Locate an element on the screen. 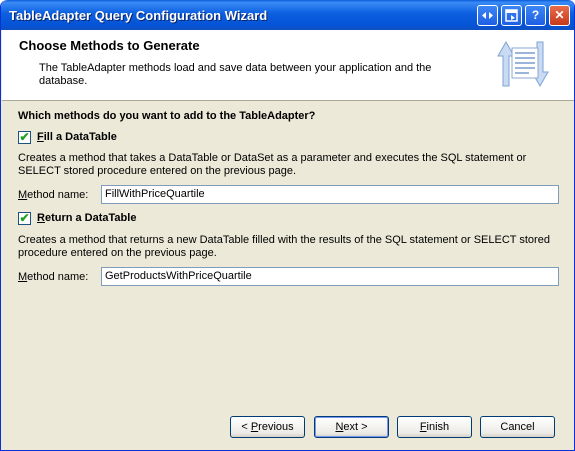 This screenshot has height=451, width=575. previous-button: < Previous is located at coordinates (267, 427).